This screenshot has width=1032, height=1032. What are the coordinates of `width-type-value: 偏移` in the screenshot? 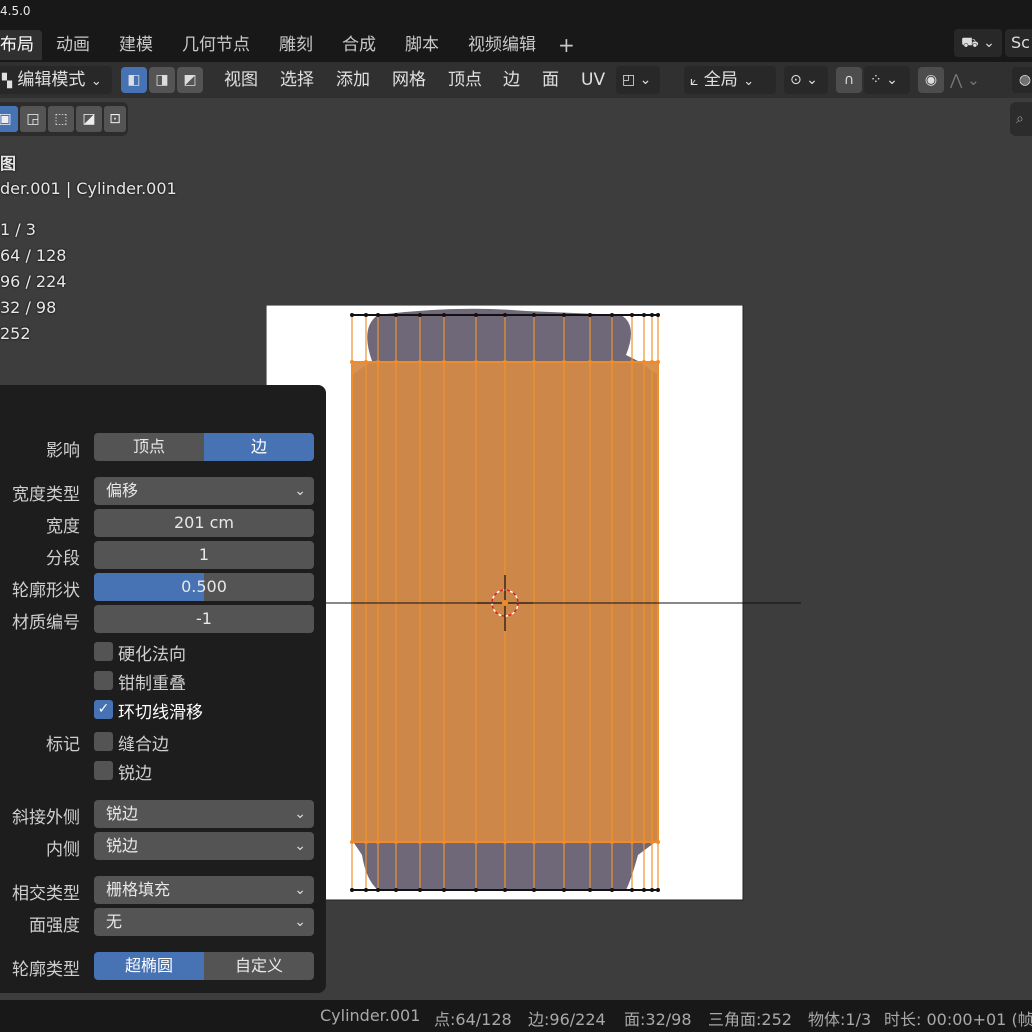 It's located at (122, 490).